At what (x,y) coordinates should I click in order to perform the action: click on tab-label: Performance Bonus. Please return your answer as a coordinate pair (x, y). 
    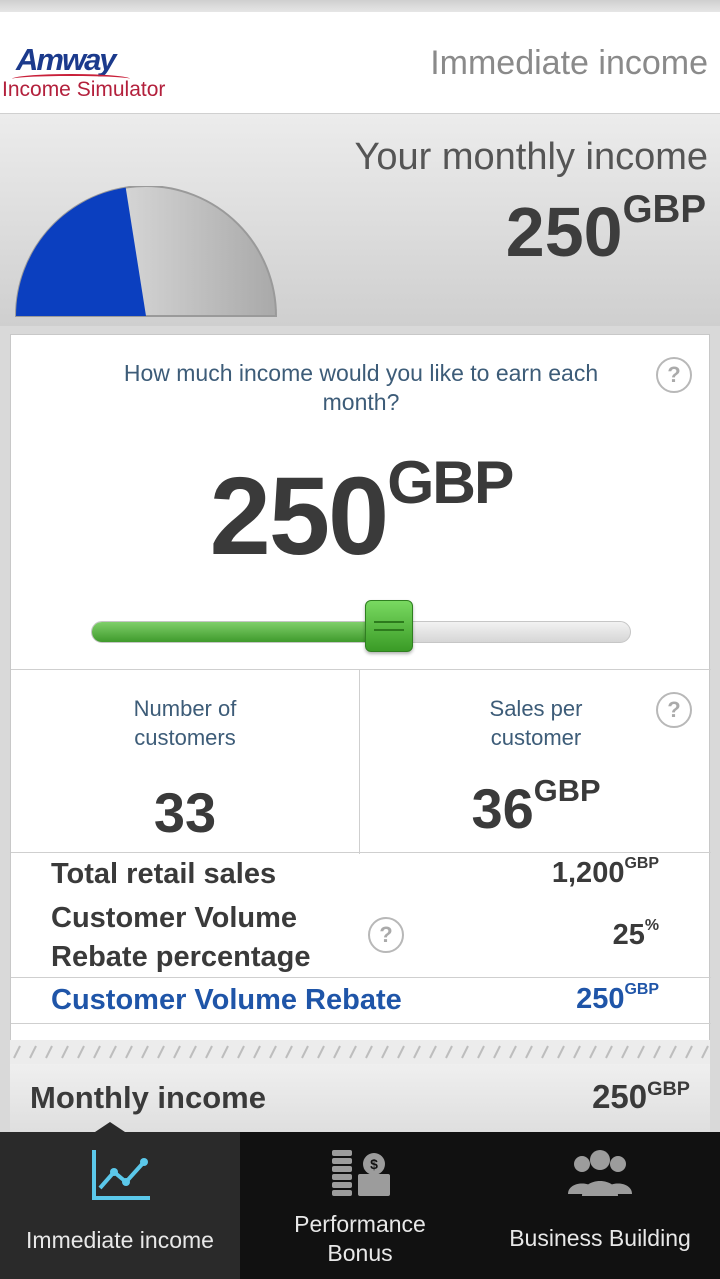
    Looking at the image, I should click on (360, 1238).